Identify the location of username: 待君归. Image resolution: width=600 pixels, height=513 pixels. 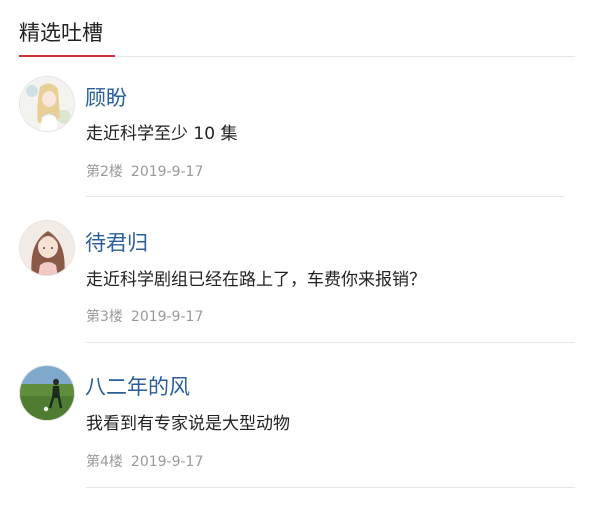
(116, 243).